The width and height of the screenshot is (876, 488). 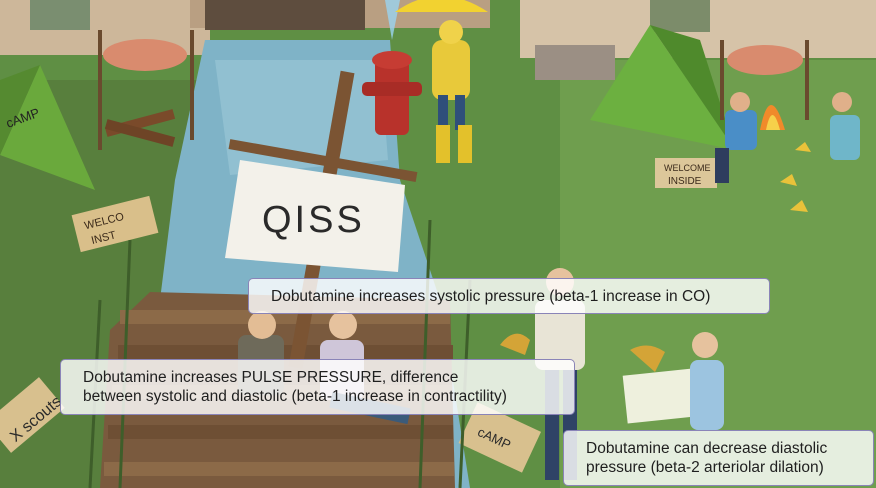 I want to click on callout-diastolic-text-line1: Dobutamine can decrease diastolic, so click(x=707, y=448).